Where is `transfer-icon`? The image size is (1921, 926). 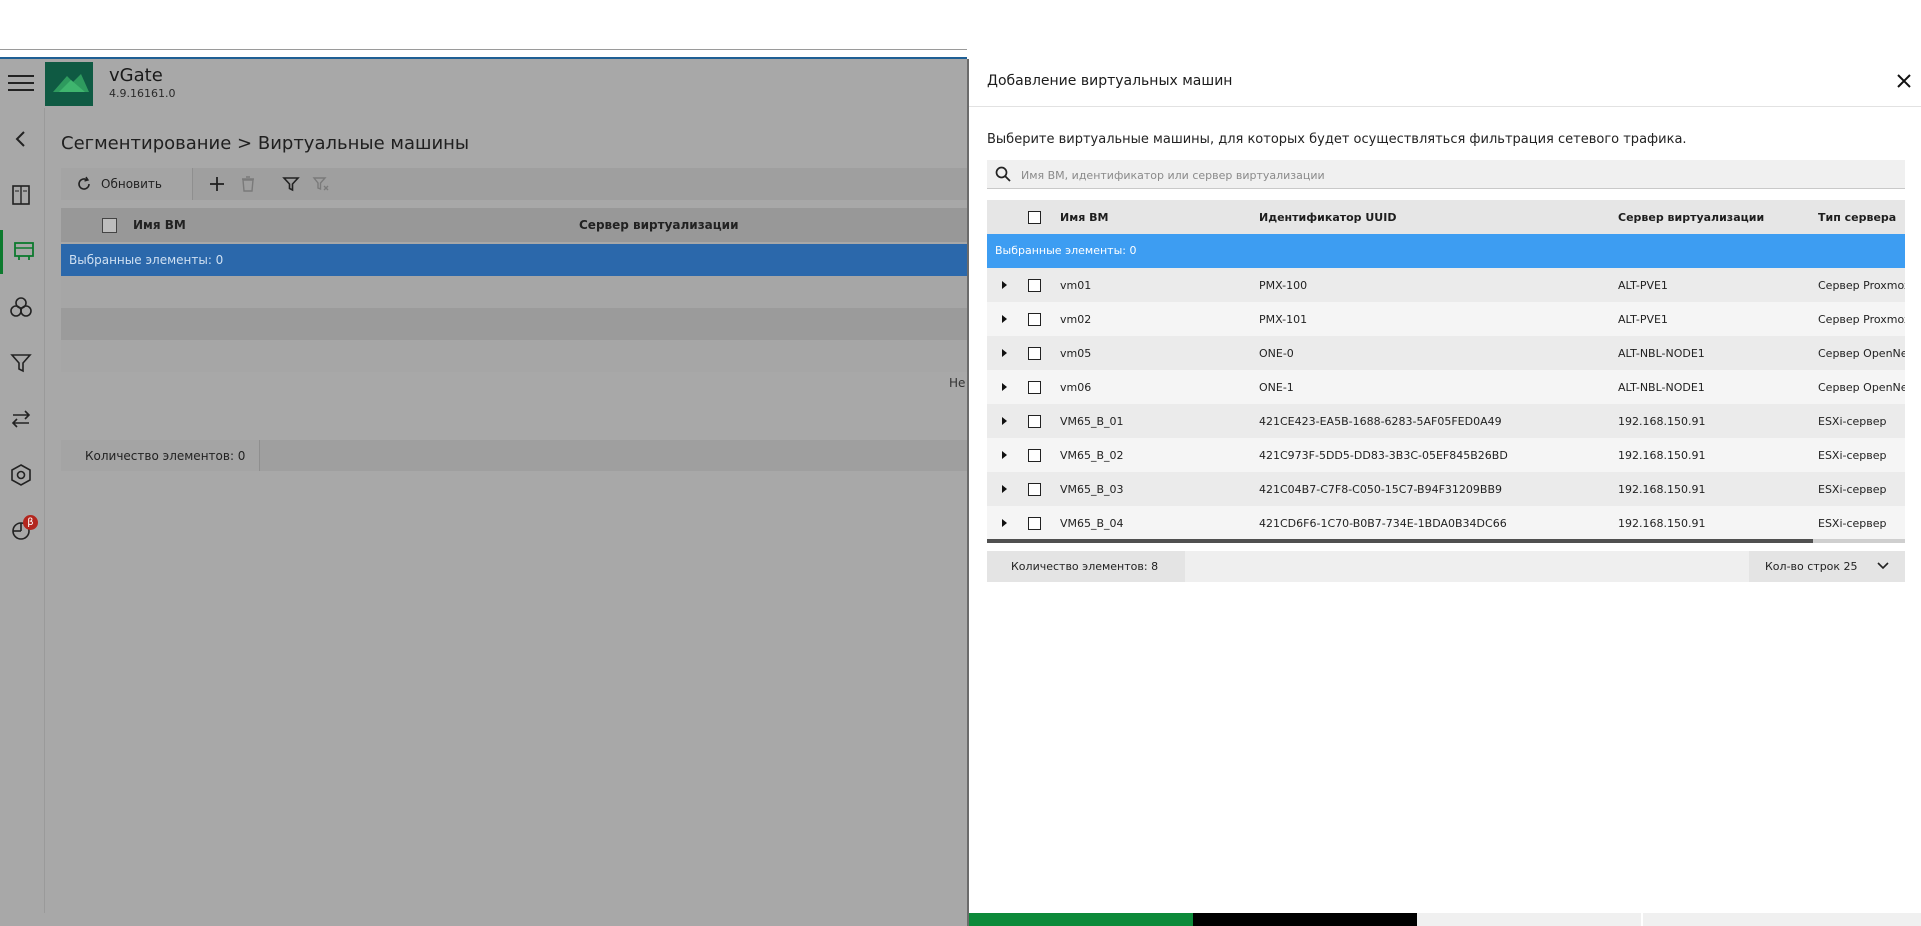
transfer-icon is located at coordinates (21, 419).